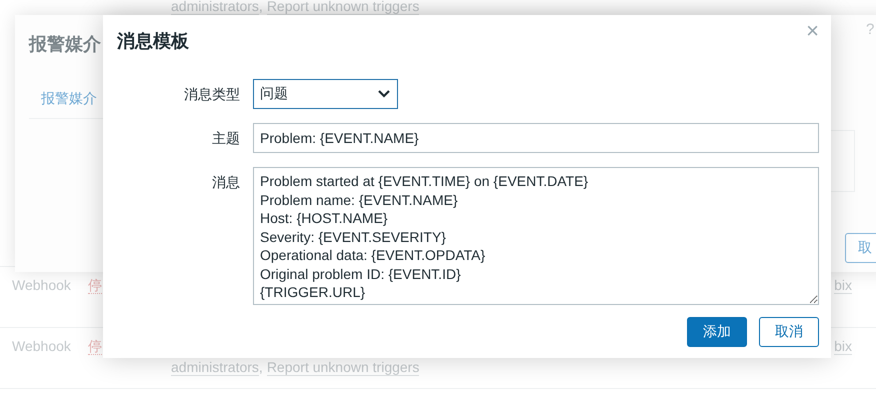 This screenshot has height=403, width=876. What do you see at coordinates (536, 138) in the screenshot?
I see `subject-input: Problem: {EVENT.NAME}` at bounding box center [536, 138].